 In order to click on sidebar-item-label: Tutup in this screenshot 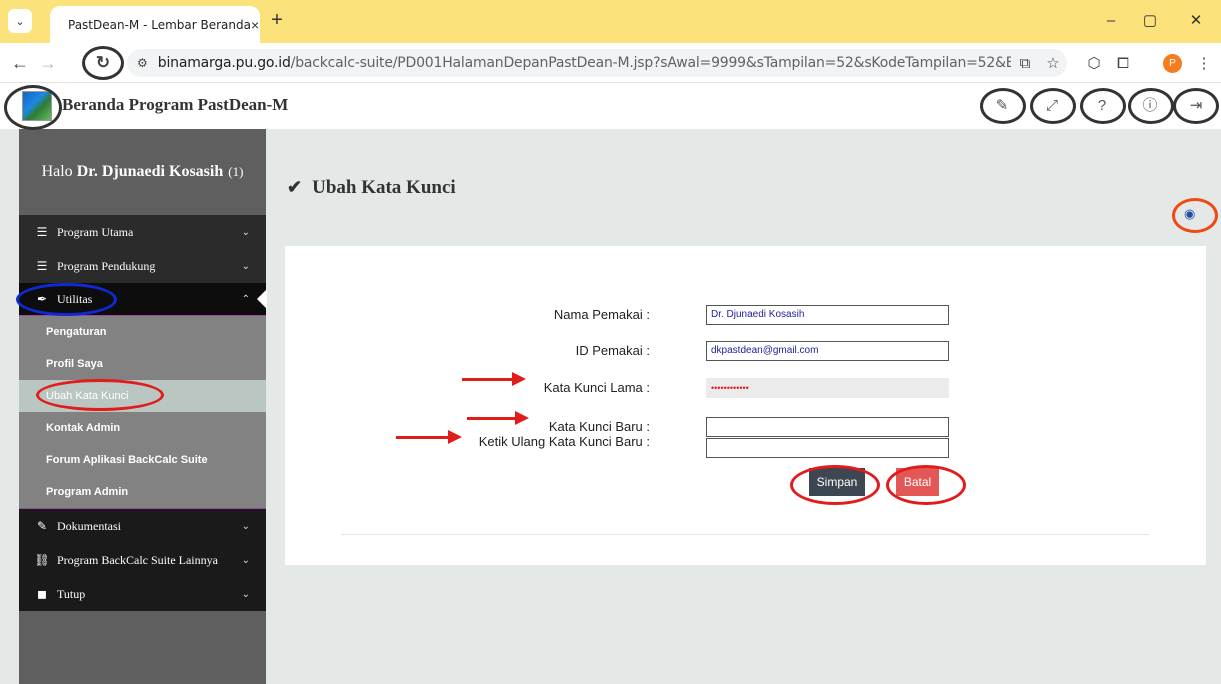, I will do `click(71, 593)`.